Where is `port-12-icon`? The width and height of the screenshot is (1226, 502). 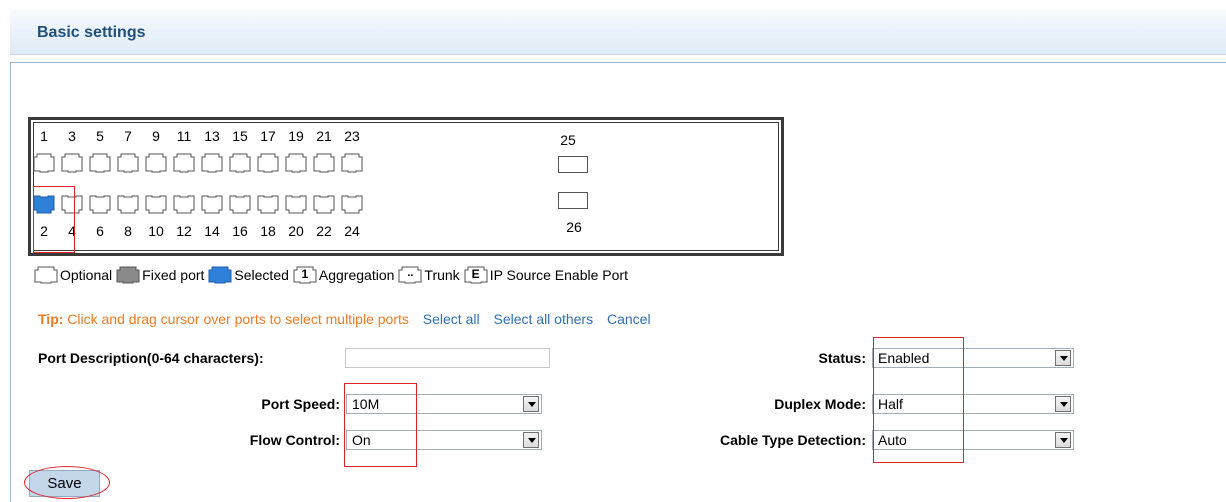 port-12-icon is located at coordinates (184, 205).